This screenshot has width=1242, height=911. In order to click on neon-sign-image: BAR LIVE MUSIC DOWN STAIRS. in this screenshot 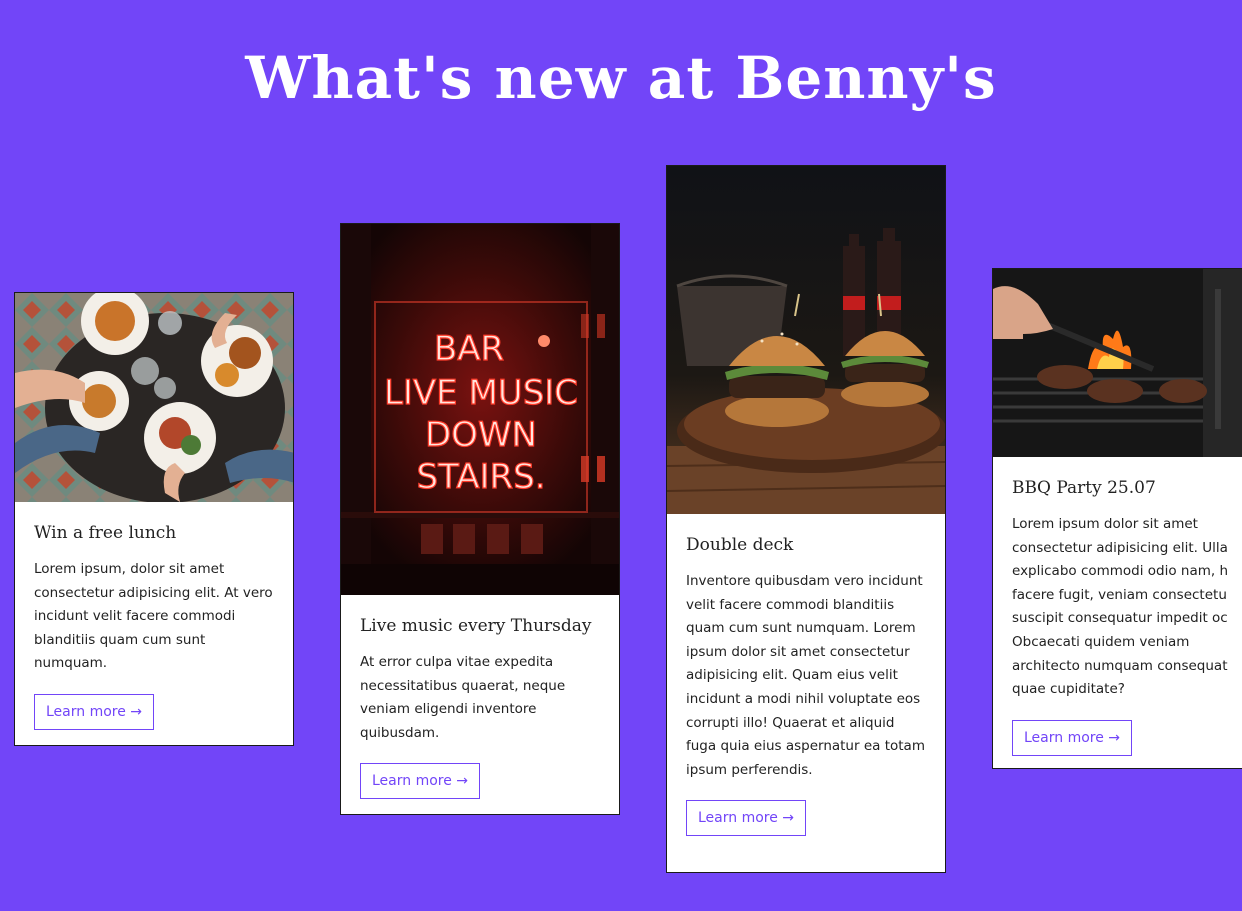, I will do `click(480, 409)`.